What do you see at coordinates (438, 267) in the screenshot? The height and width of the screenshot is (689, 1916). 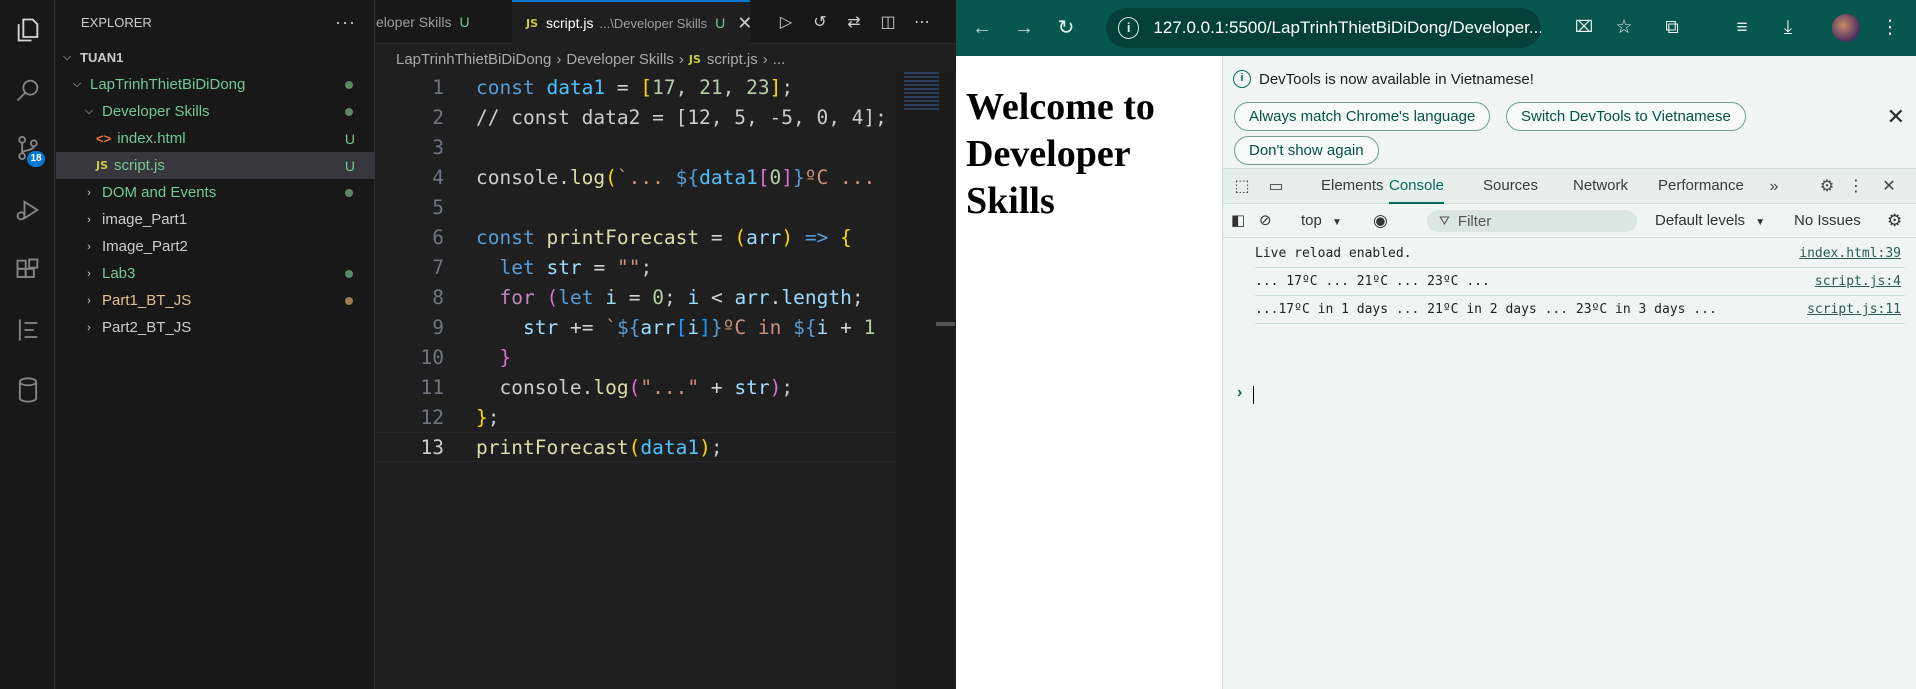 I see `line-number: 7` at bounding box center [438, 267].